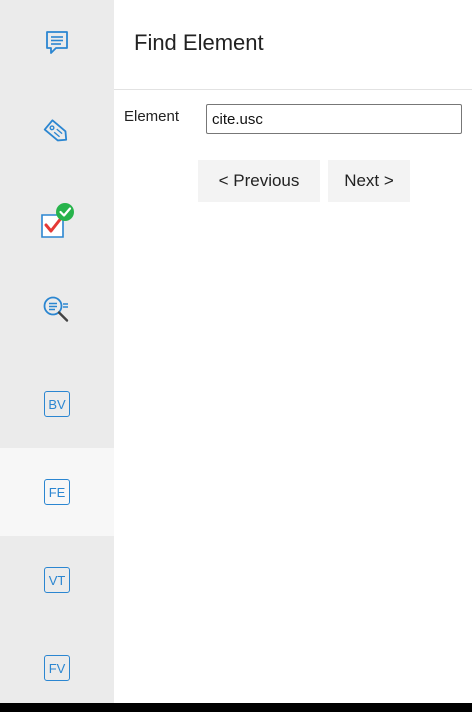  I want to click on bv-icon: BV, so click(57, 404).